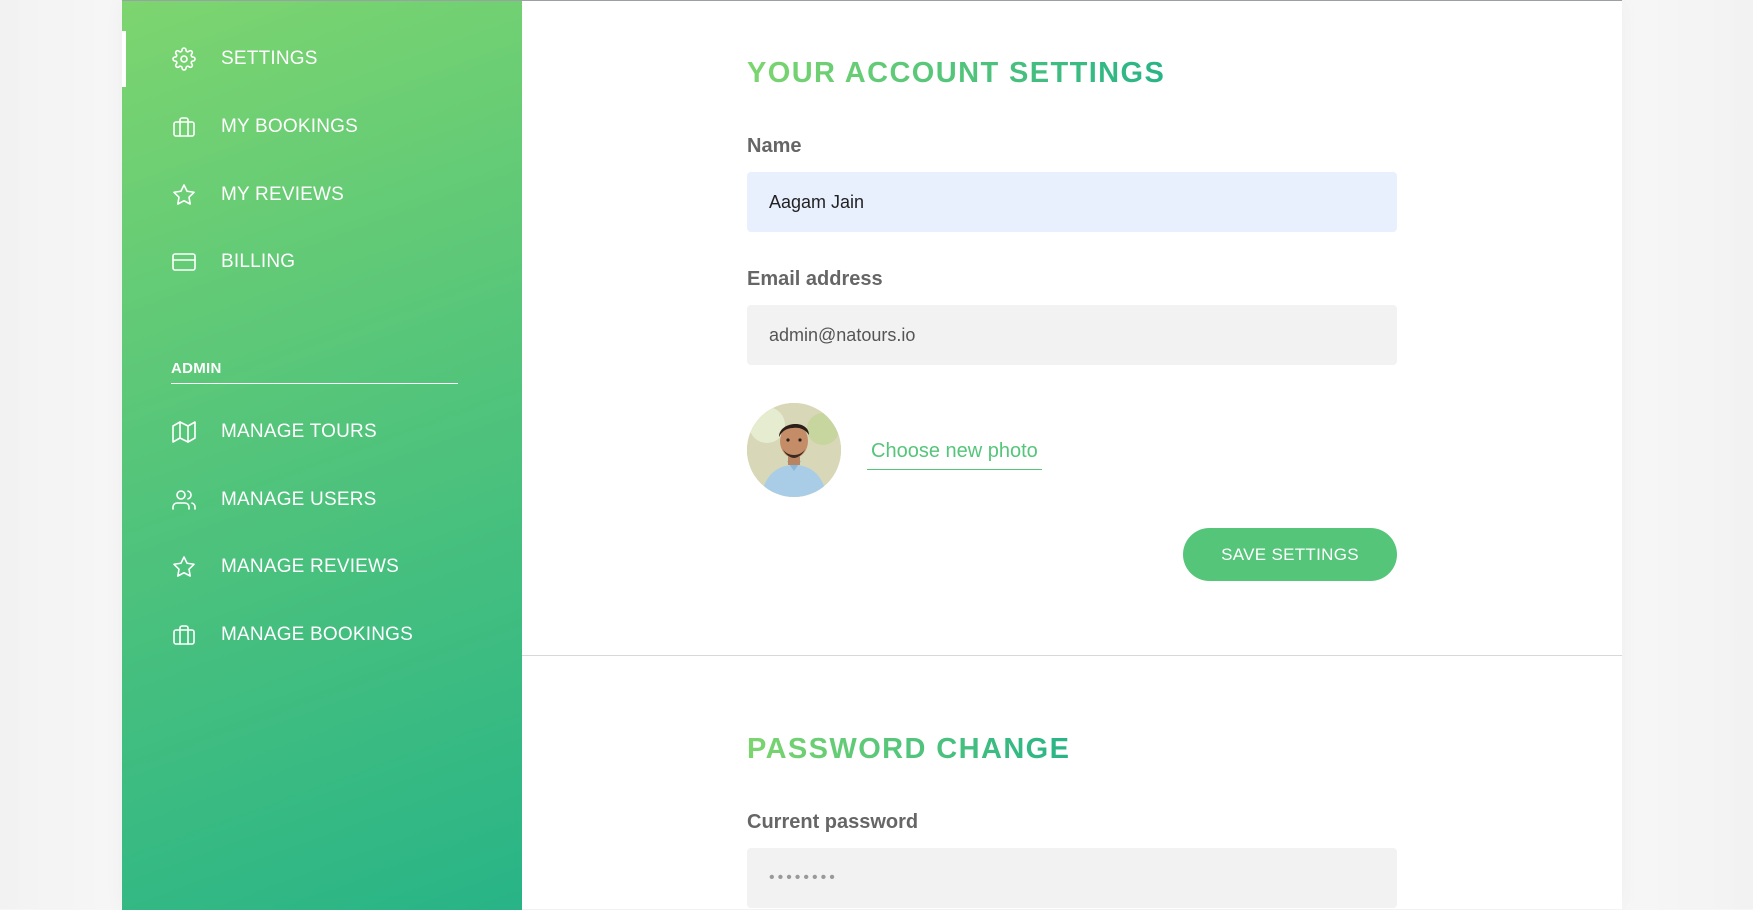 The image size is (1753, 910). What do you see at coordinates (1072, 655) in the screenshot?
I see `section-divider` at bounding box center [1072, 655].